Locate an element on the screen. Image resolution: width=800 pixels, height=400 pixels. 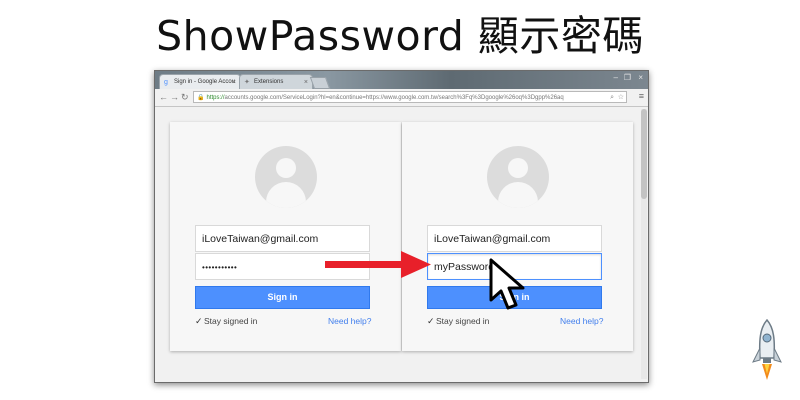
lock-icon: 🔒 is located at coordinates (201, 98).